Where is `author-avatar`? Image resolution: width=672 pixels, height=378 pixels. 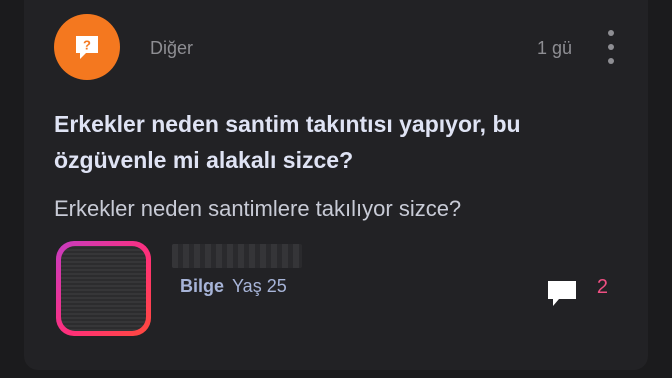
author-avatar is located at coordinates (103, 288).